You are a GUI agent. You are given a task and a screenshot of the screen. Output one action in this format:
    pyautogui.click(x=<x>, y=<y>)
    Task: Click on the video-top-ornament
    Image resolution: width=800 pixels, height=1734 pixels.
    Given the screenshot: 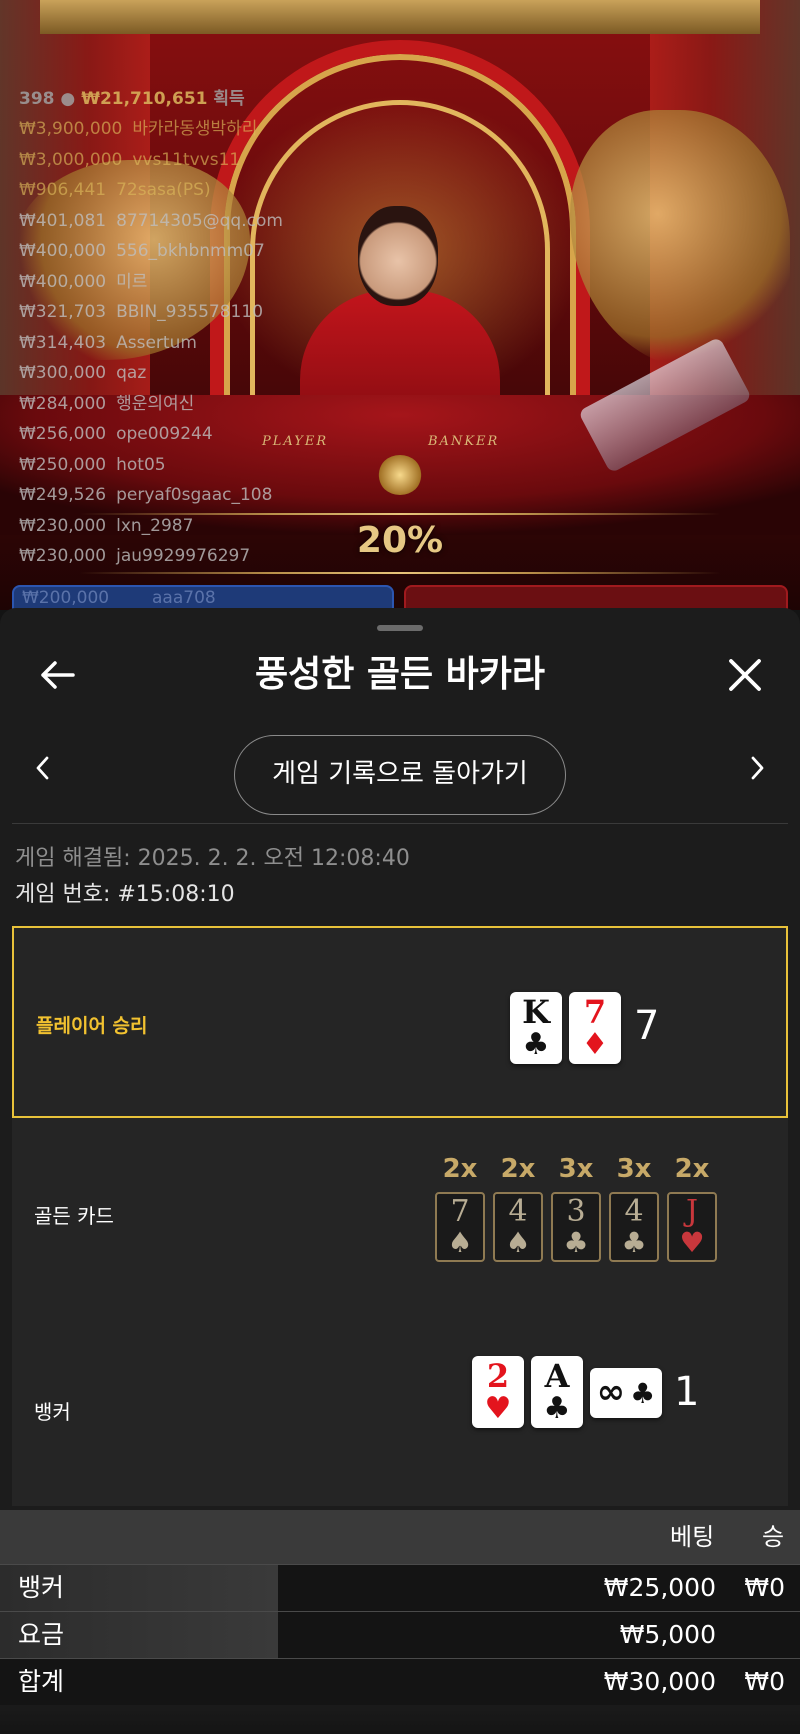 What is the action you would take?
    pyautogui.click(x=400, y=17)
    